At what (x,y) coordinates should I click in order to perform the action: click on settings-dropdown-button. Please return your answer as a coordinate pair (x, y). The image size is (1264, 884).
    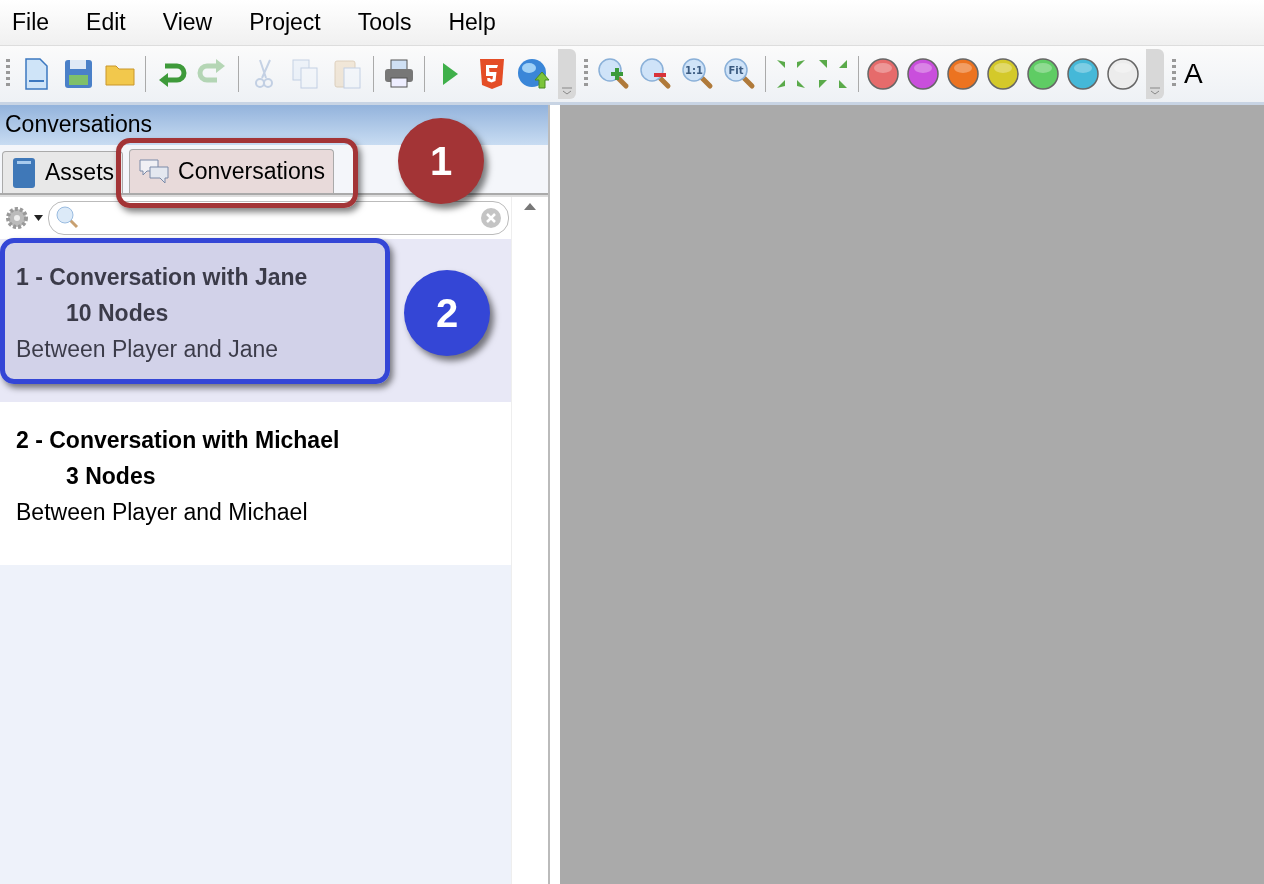
    Looking at the image, I should click on (24, 218).